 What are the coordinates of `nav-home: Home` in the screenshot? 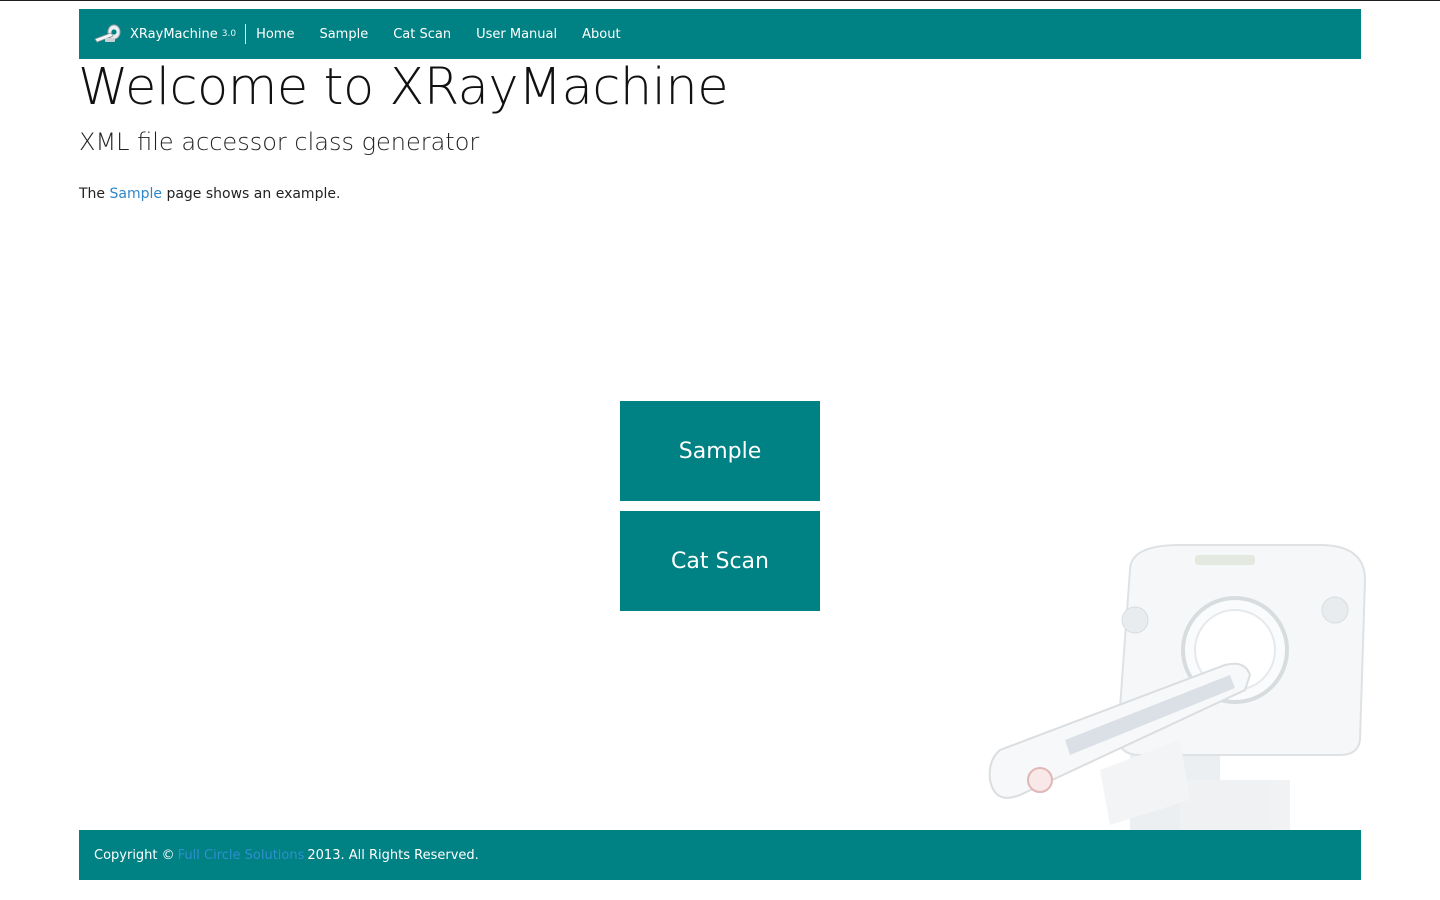 It's located at (275, 34).